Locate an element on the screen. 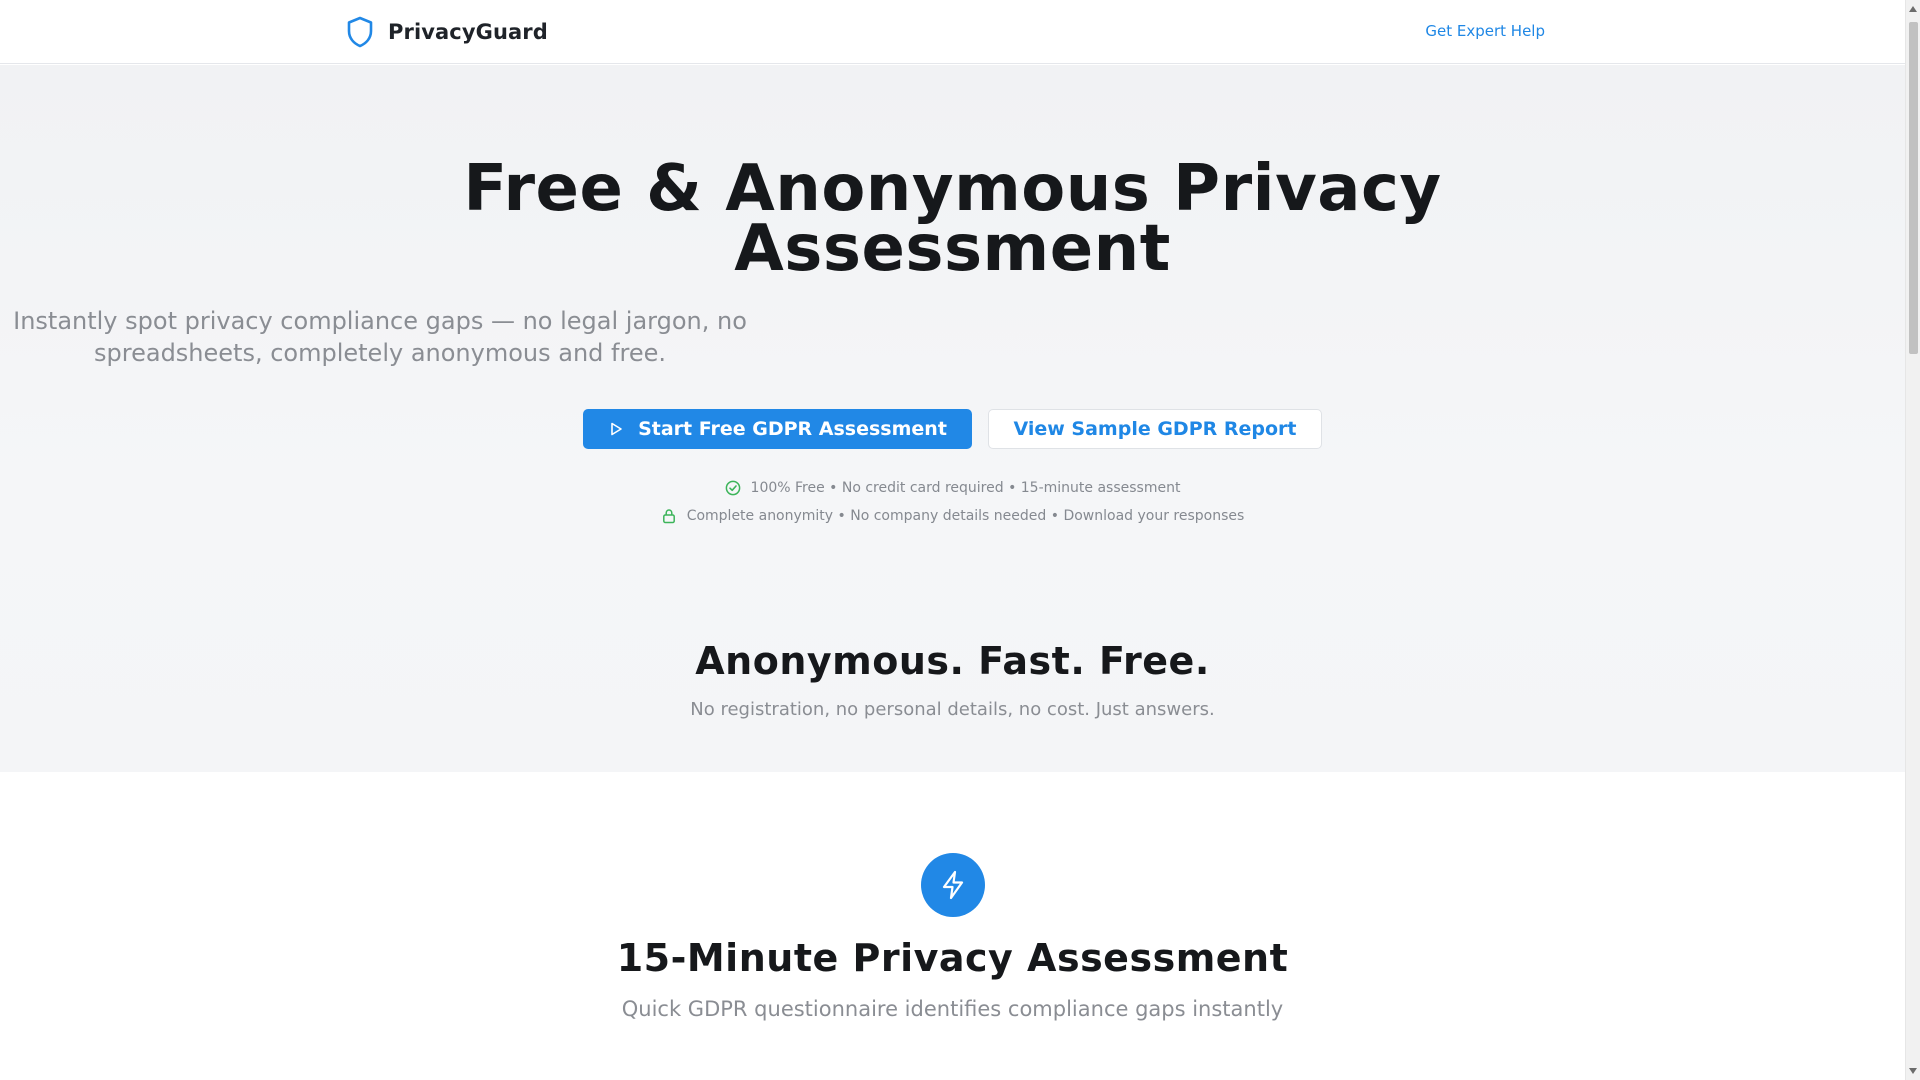 Image resolution: width=1920 pixels, height=1080 pixels. hero-title: Free & Anonymous Privacy Assessment is located at coordinates (952, 219).